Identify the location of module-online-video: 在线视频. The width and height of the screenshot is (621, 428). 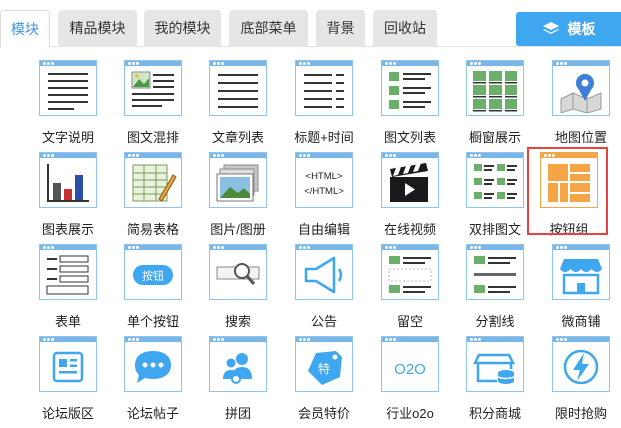
(410, 196).